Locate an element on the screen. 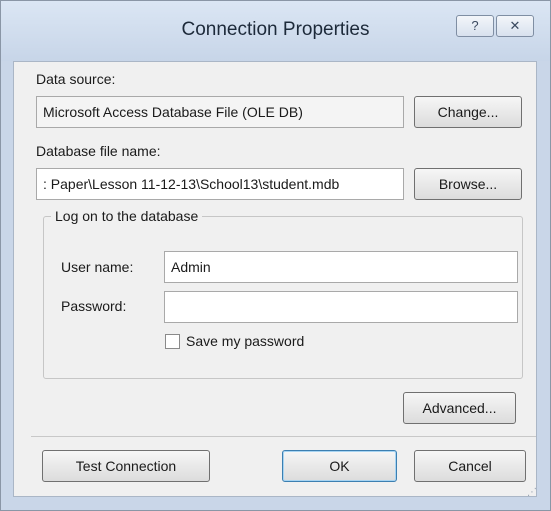 This screenshot has height=511, width=551. save-password-checkbox is located at coordinates (172, 341).